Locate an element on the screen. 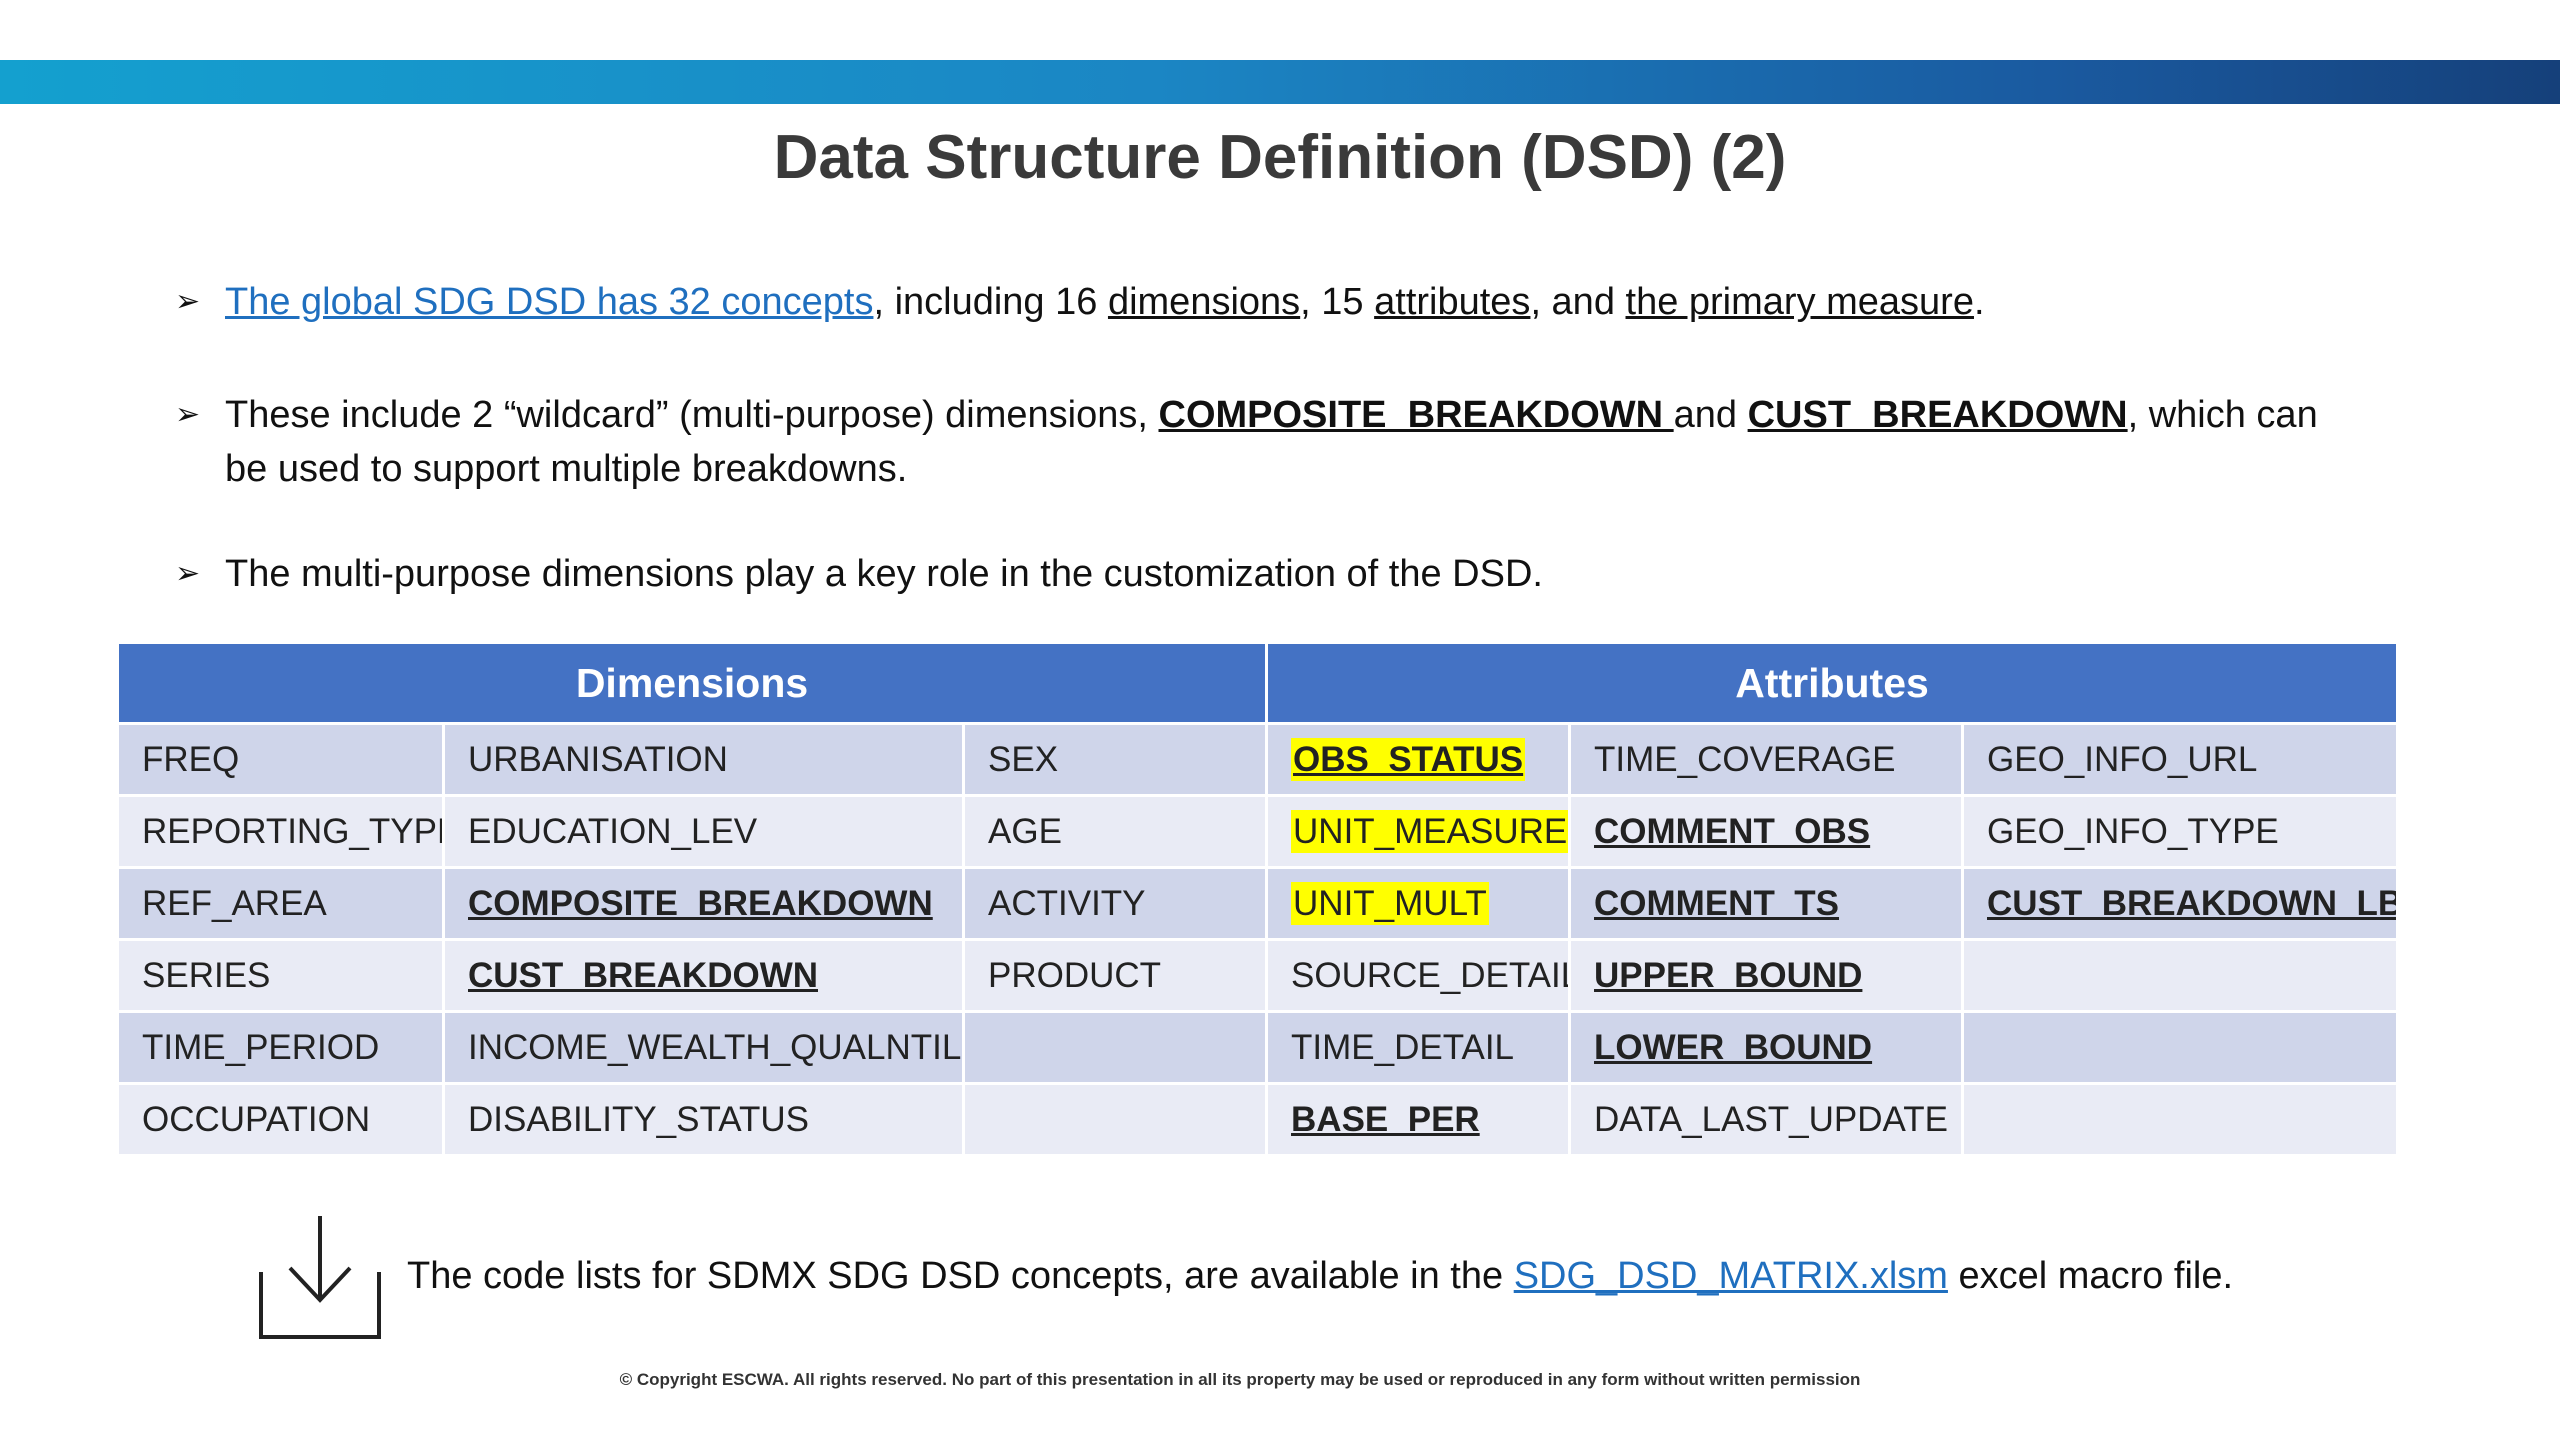  emphasized-concept: LOWER_BOUND is located at coordinates (1733, 1047).